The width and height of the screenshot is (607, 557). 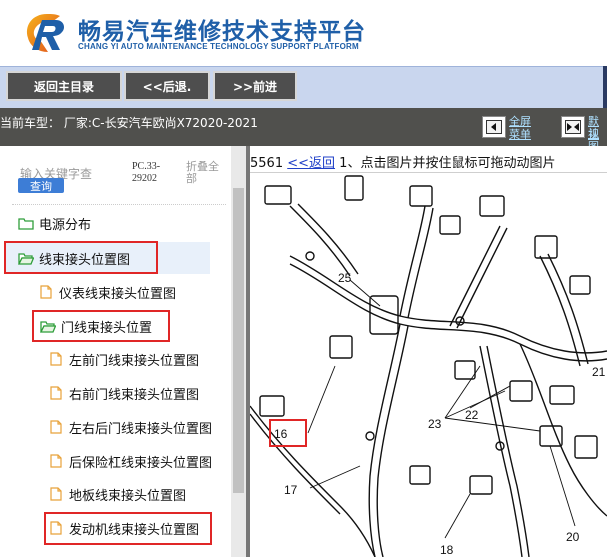 What do you see at coordinates (134, 395) in the screenshot?
I see `tree-item-label: 右前门线束接头位置图` at bounding box center [134, 395].